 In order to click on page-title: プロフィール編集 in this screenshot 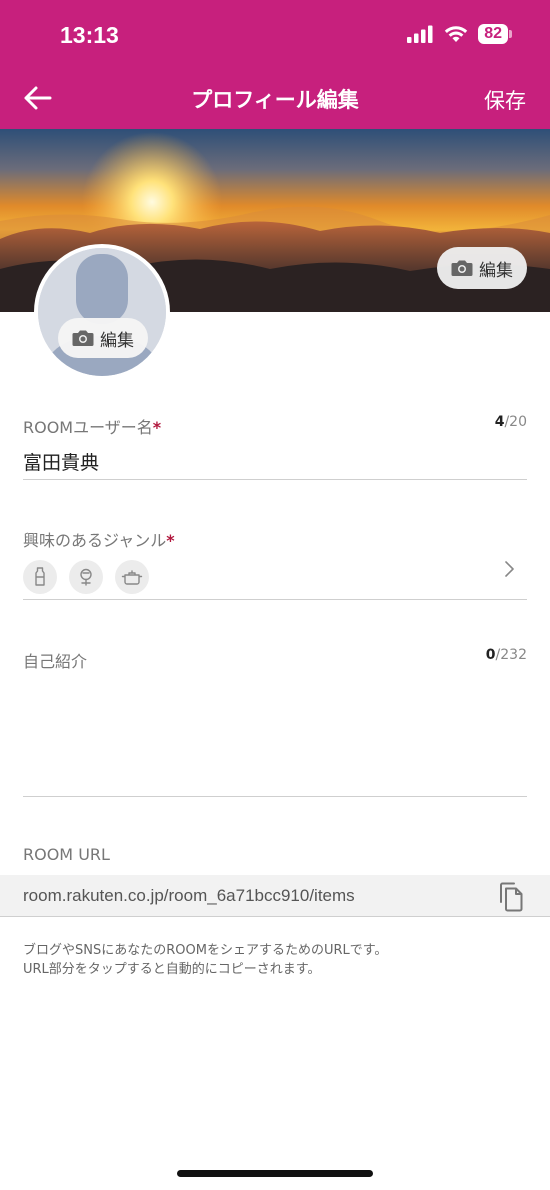, I will do `click(275, 100)`.